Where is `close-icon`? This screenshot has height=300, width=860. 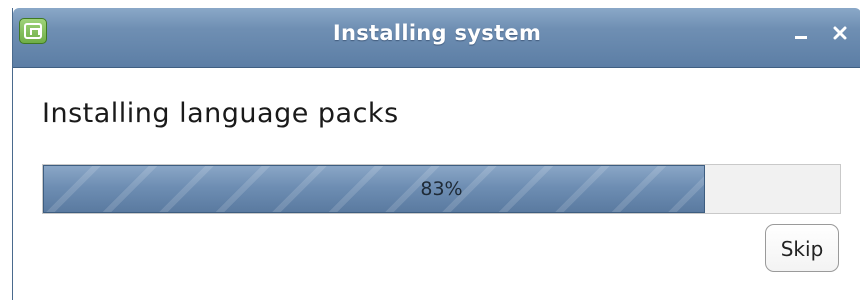
close-icon is located at coordinates (840, 33).